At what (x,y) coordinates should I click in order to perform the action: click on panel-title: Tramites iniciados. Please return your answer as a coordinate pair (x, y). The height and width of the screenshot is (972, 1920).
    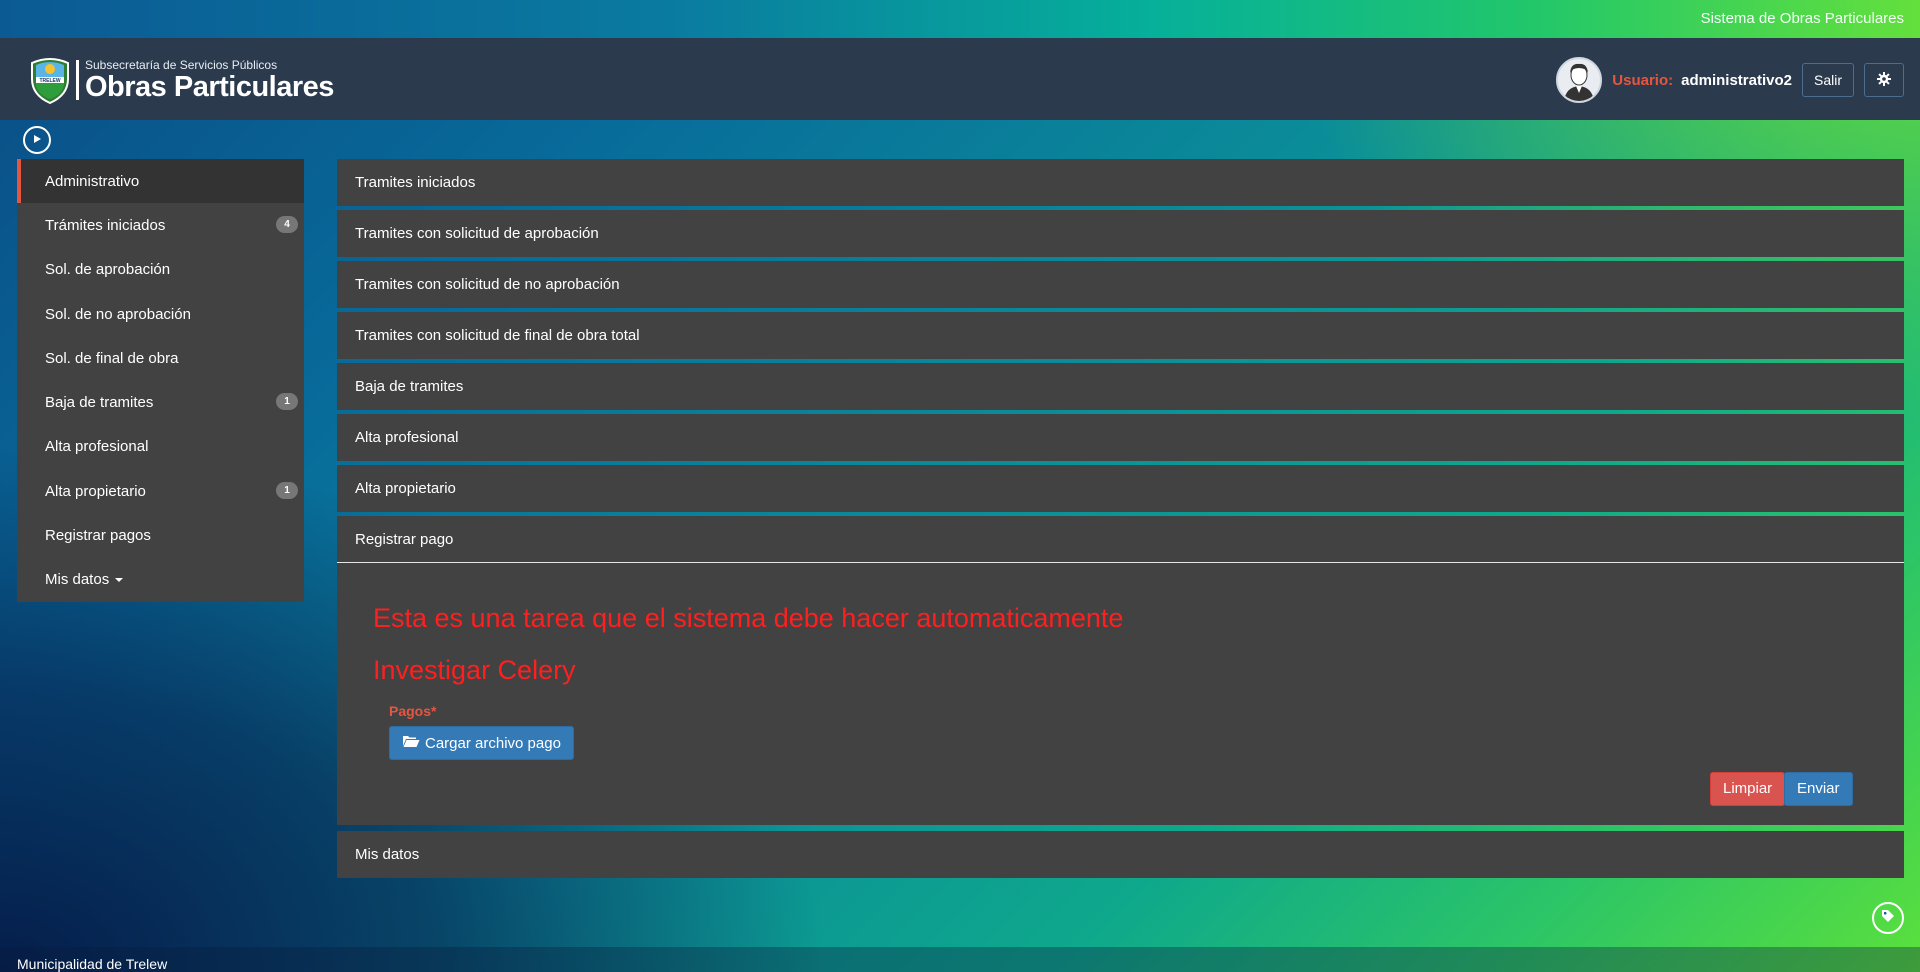
    Looking at the image, I should click on (415, 182).